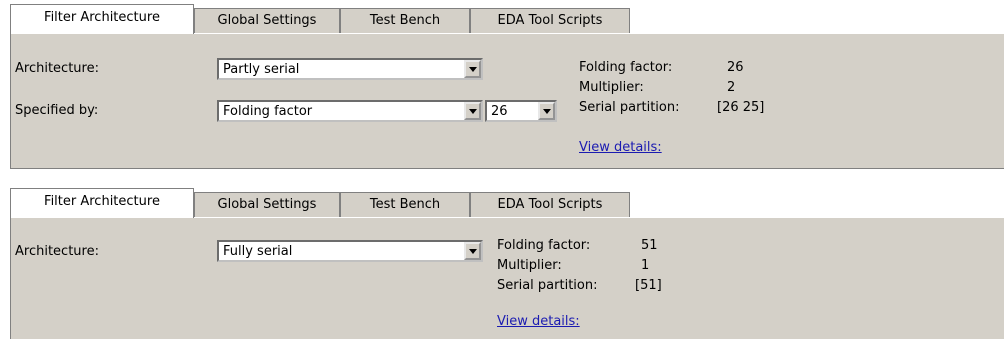  What do you see at coordinates (350, 251) in the screenshot?
I see `architecture-select: Fully serial` at bounding box center [350, 251].